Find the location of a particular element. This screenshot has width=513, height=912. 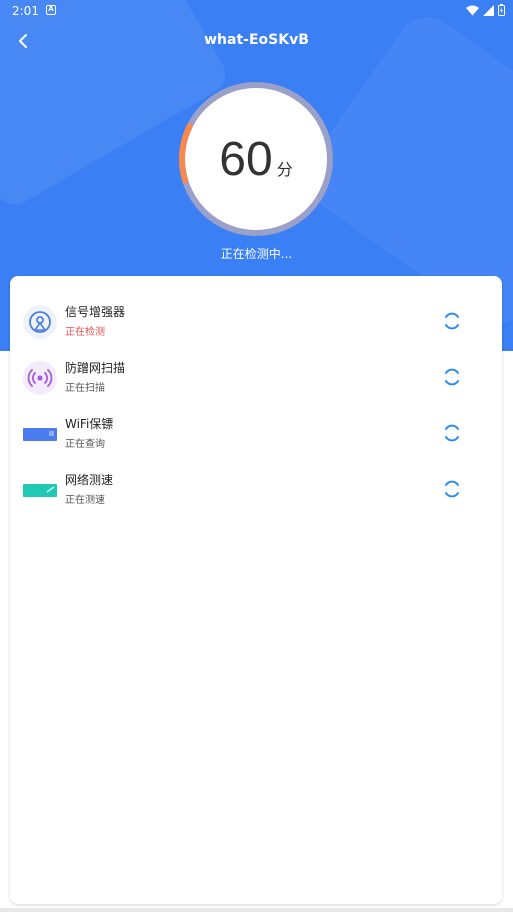

list-item-anti-leech-scan: 防蹭网扫描 正在扫描 is located at coordinates (256, 378).